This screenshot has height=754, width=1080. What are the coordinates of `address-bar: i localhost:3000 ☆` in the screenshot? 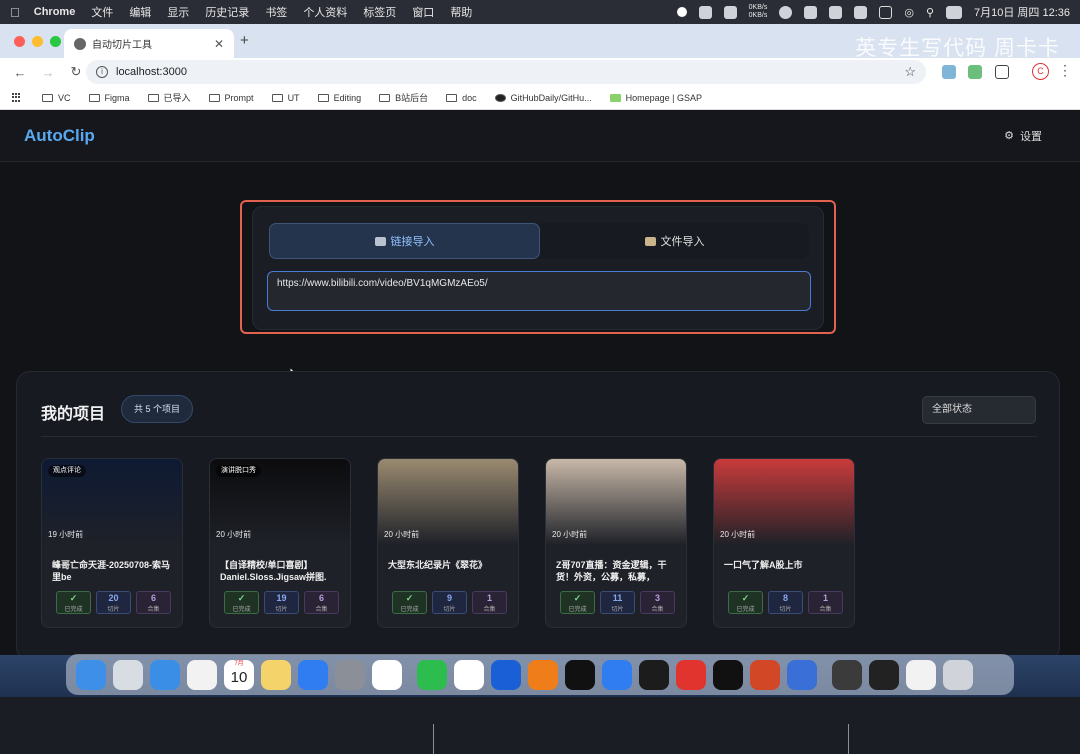 It's located at (506, 72).